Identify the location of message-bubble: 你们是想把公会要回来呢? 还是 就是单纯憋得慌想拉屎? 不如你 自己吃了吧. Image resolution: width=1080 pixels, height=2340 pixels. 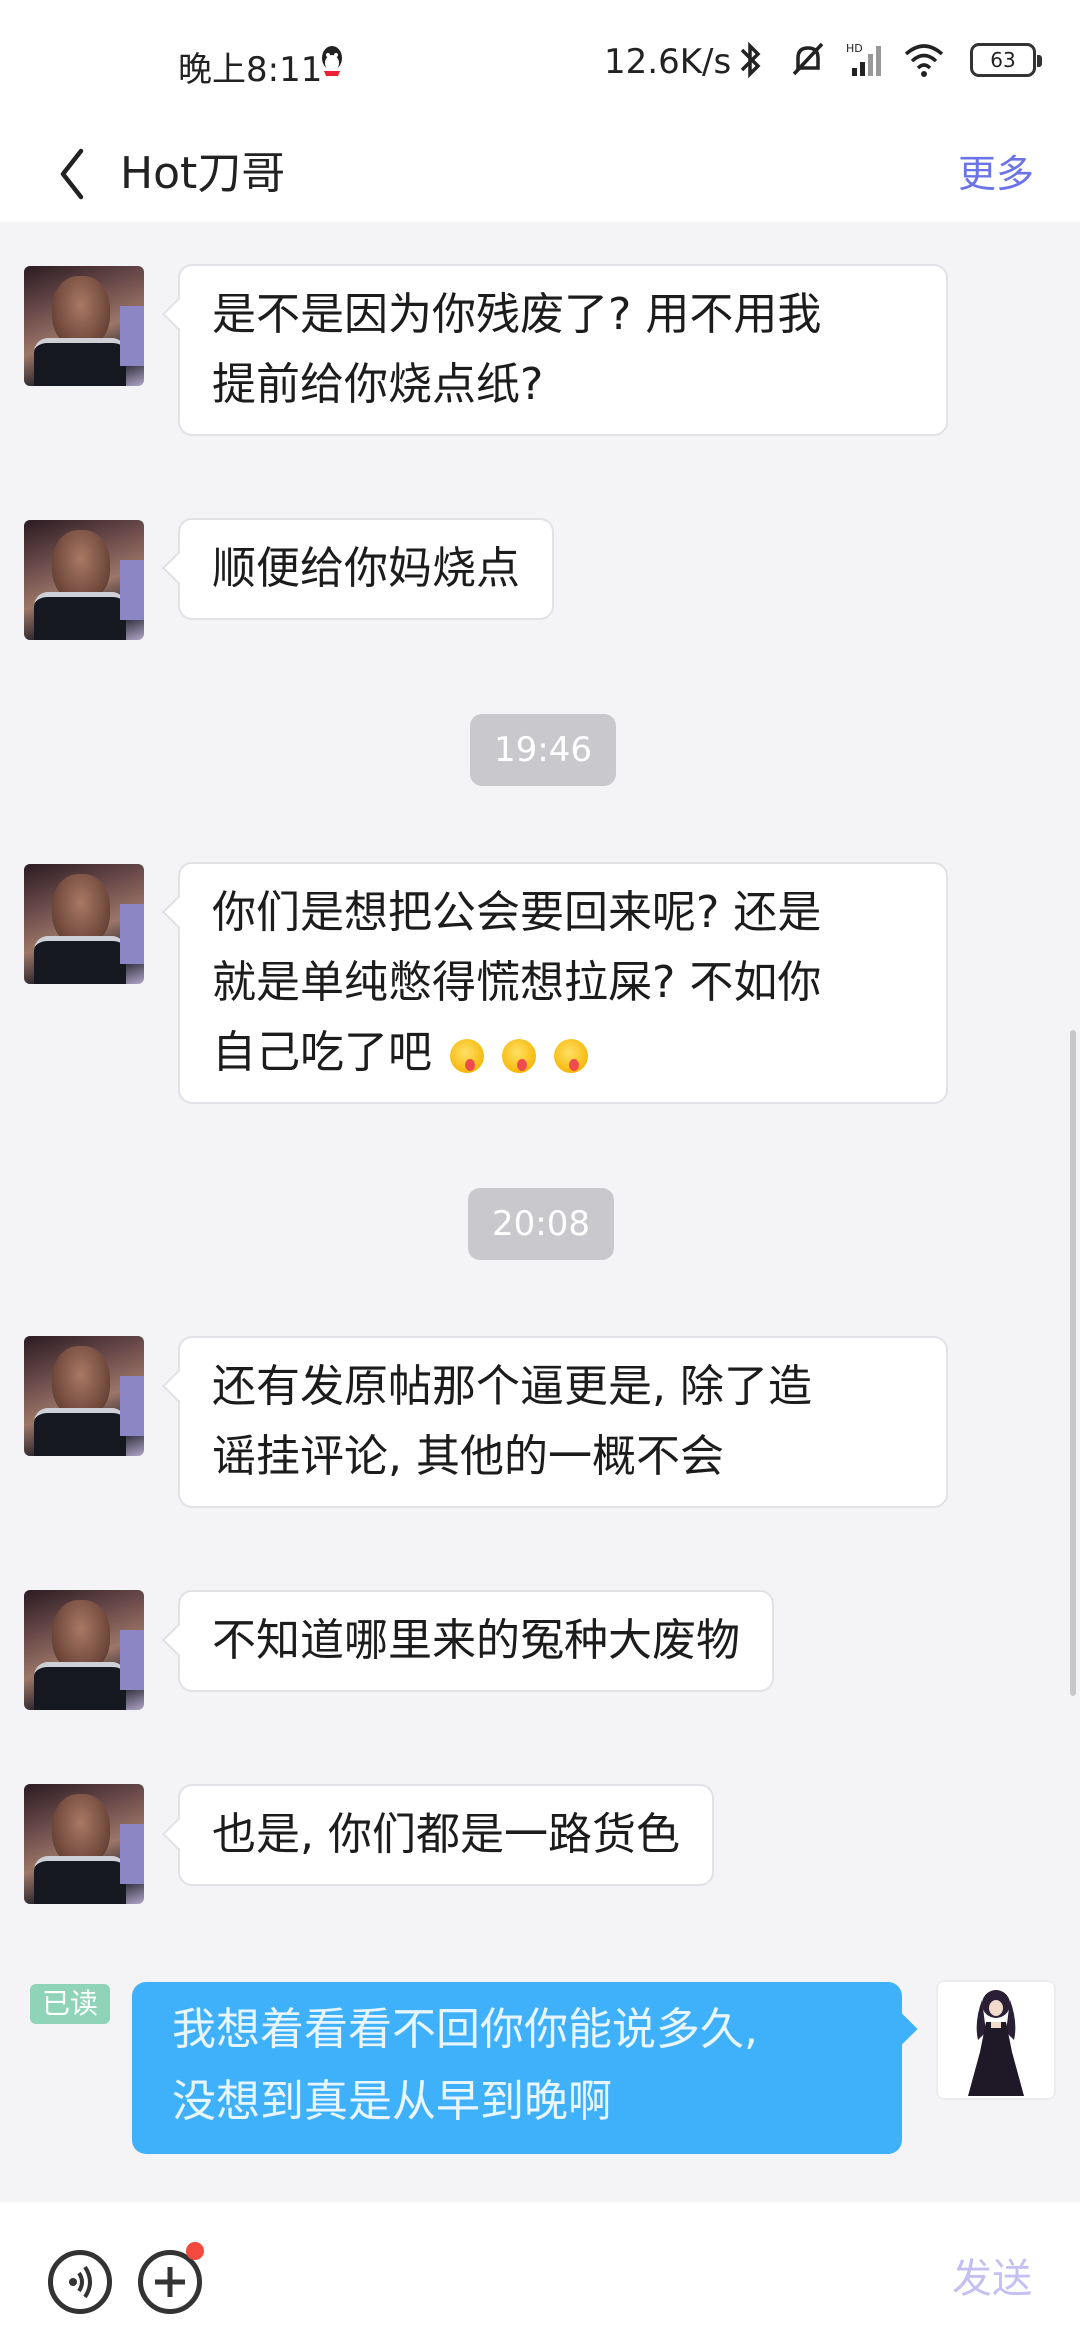
(563, 983).